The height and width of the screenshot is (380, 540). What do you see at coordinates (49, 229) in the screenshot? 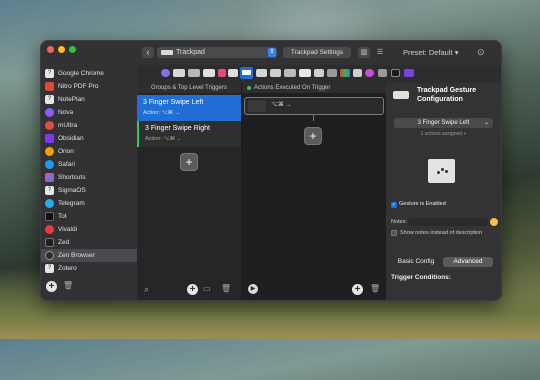
I see `vivaldi-icon` at bounding box center [49, 229].